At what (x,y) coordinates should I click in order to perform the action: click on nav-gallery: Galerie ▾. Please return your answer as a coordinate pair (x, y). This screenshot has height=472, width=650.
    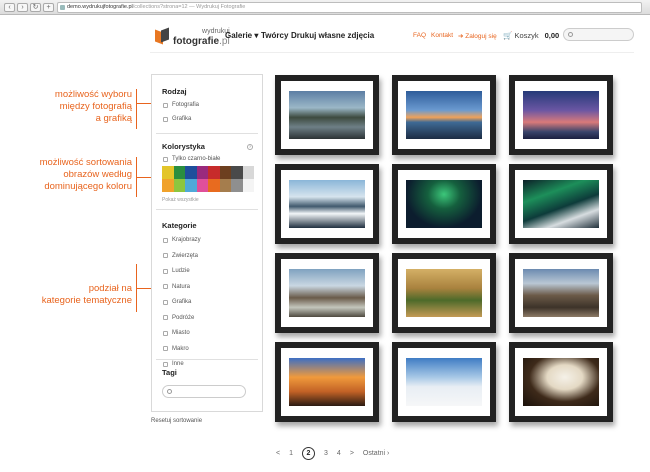
    Looking at the image, I should click on (241, 35).